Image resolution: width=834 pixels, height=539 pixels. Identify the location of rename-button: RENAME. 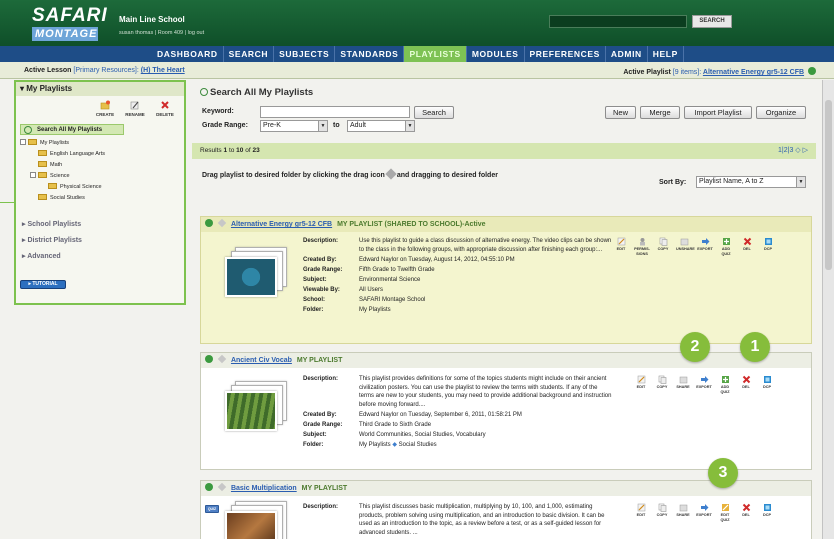
(135, 108).